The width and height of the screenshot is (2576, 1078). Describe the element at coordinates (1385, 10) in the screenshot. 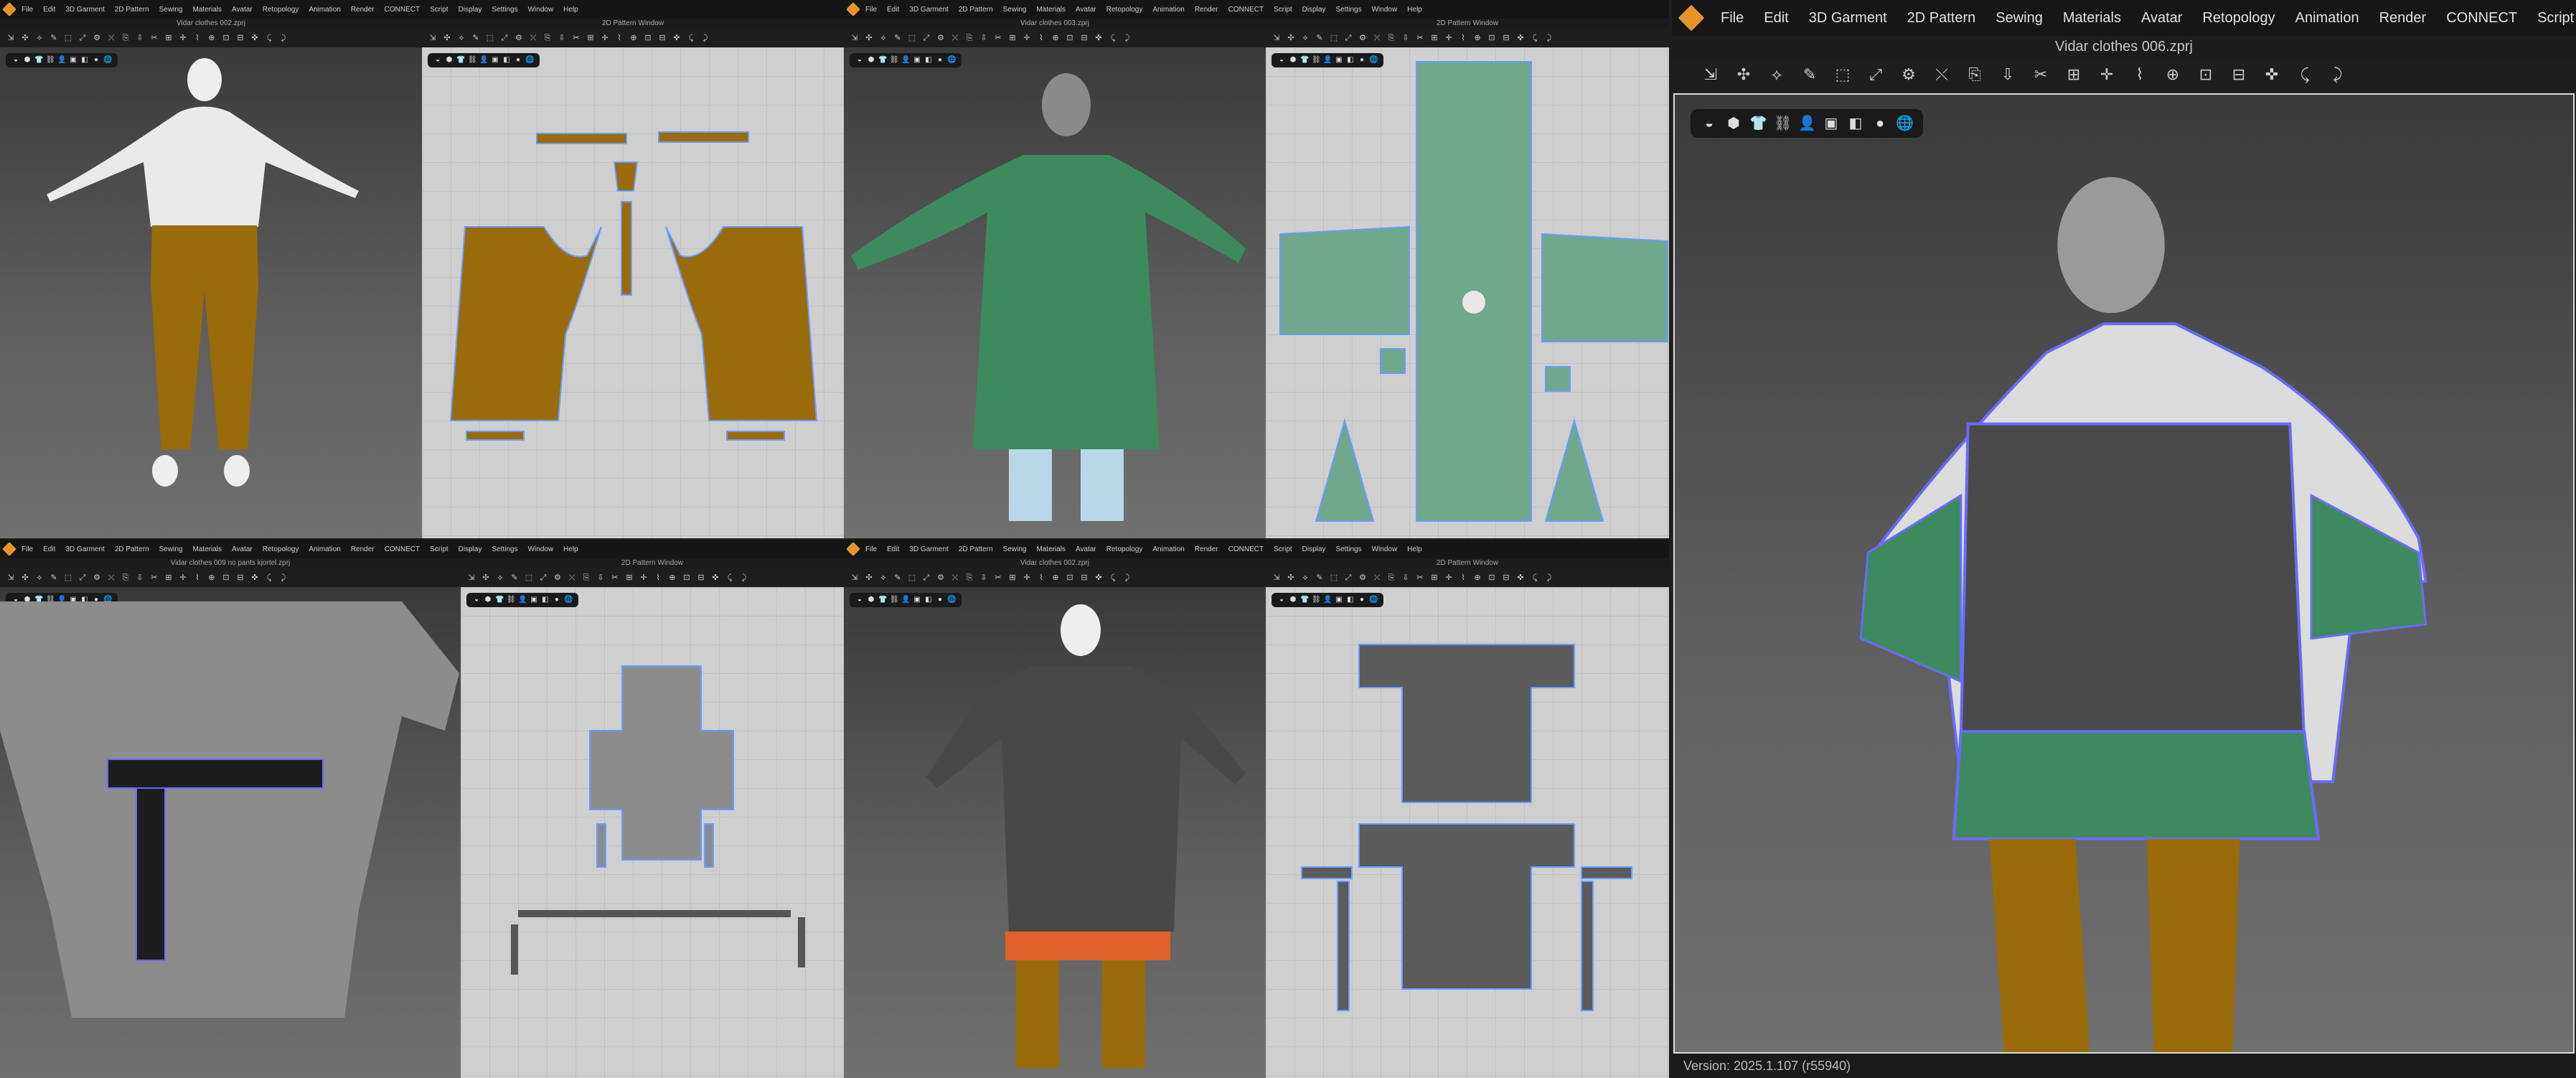

I see `menu-window: Window` at that location.